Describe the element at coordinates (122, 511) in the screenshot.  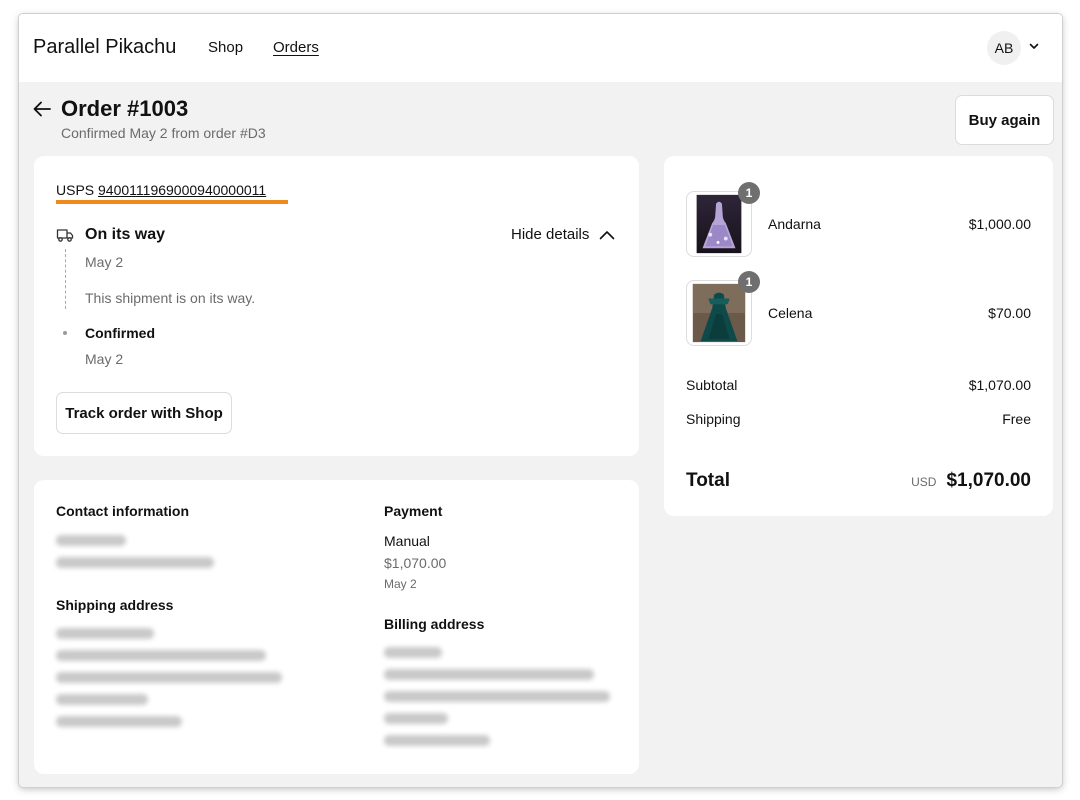
I see `contact-heading: Contact information` at that location.